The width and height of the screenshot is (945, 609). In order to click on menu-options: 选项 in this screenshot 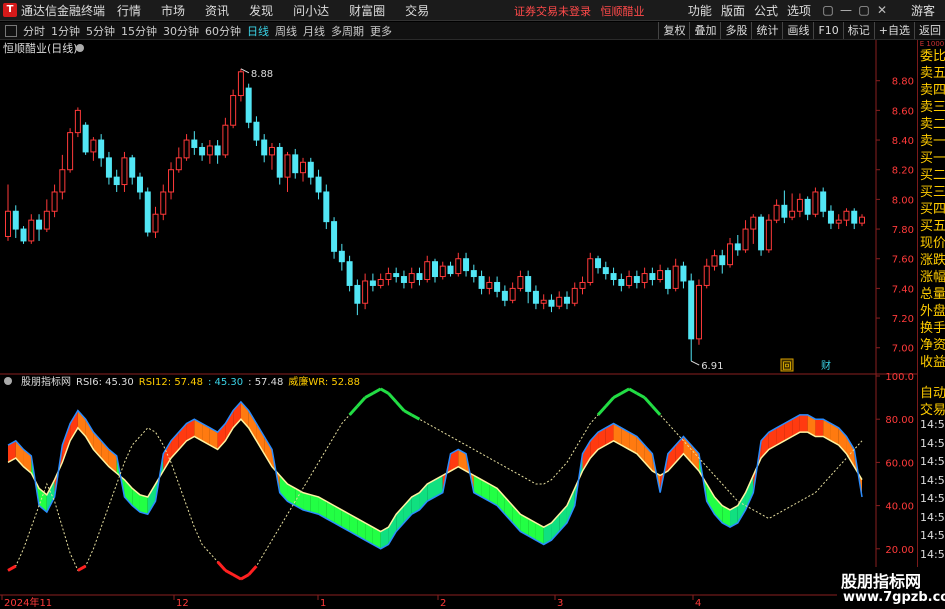, I will do `click(799, 10)`.